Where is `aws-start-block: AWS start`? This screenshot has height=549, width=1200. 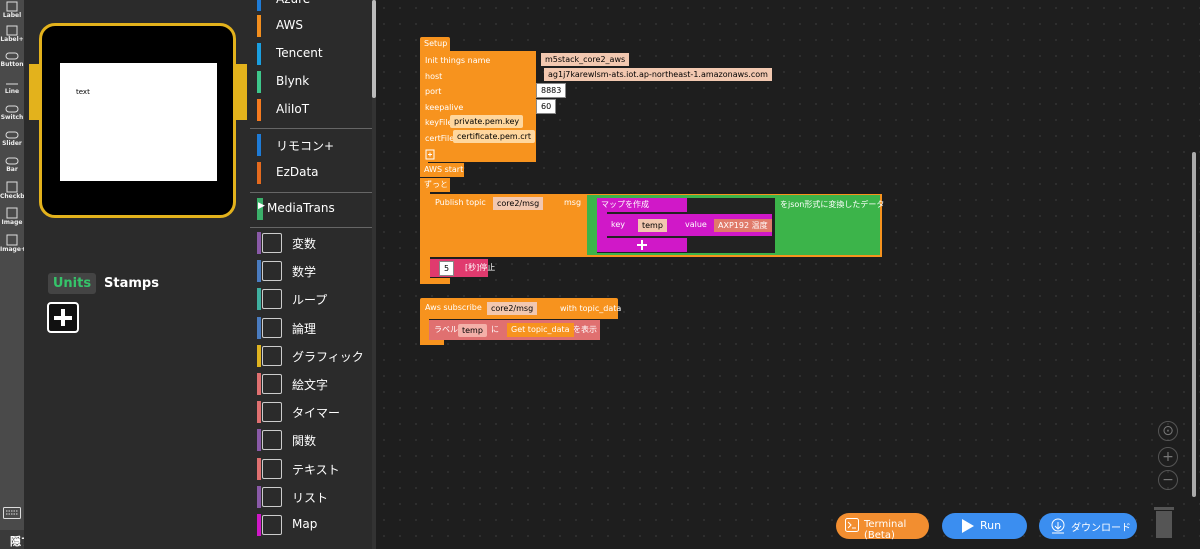 aws-start-block: AWS start is located at coordinates (442, 170).